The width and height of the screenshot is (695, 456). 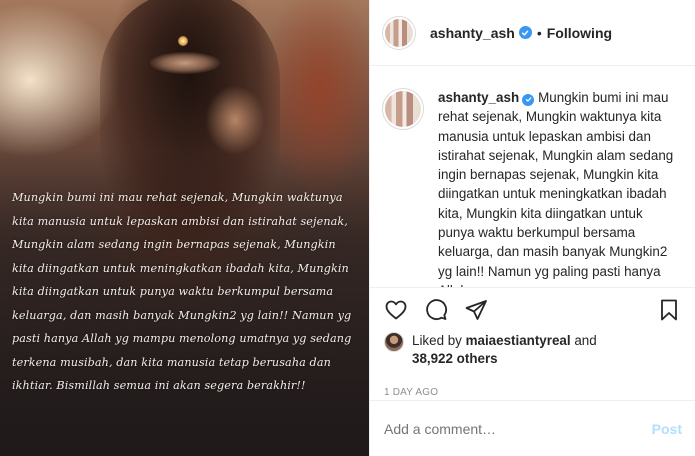 I want to click on comment-bar: Post, so click(x=532, y=428).